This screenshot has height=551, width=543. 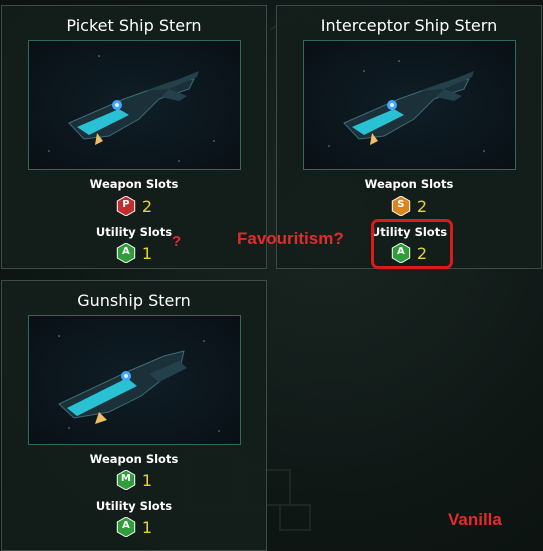 I want to click on weapon-slot-s-icon: S, so click(x=401, y=206).